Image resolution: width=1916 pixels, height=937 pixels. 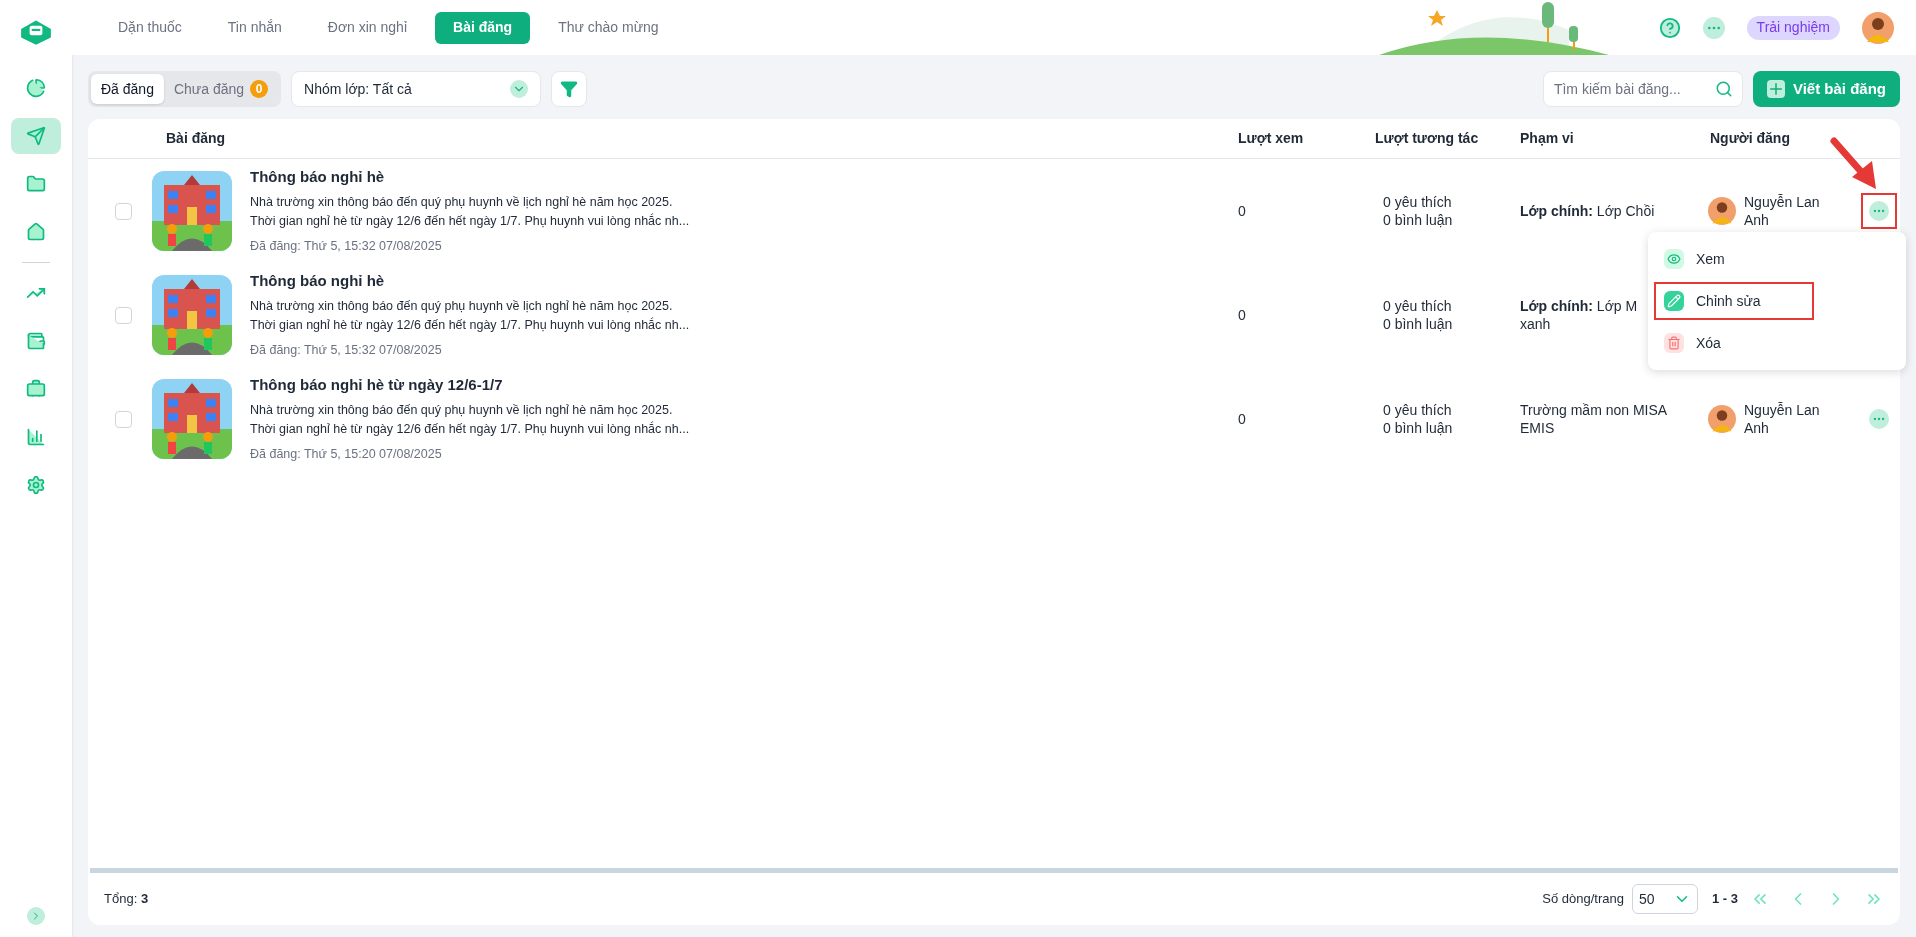 What do you see at coordinates (1674, 259) in the screenshot?
I see `eye-icon` at bounding box center [1674, 259].